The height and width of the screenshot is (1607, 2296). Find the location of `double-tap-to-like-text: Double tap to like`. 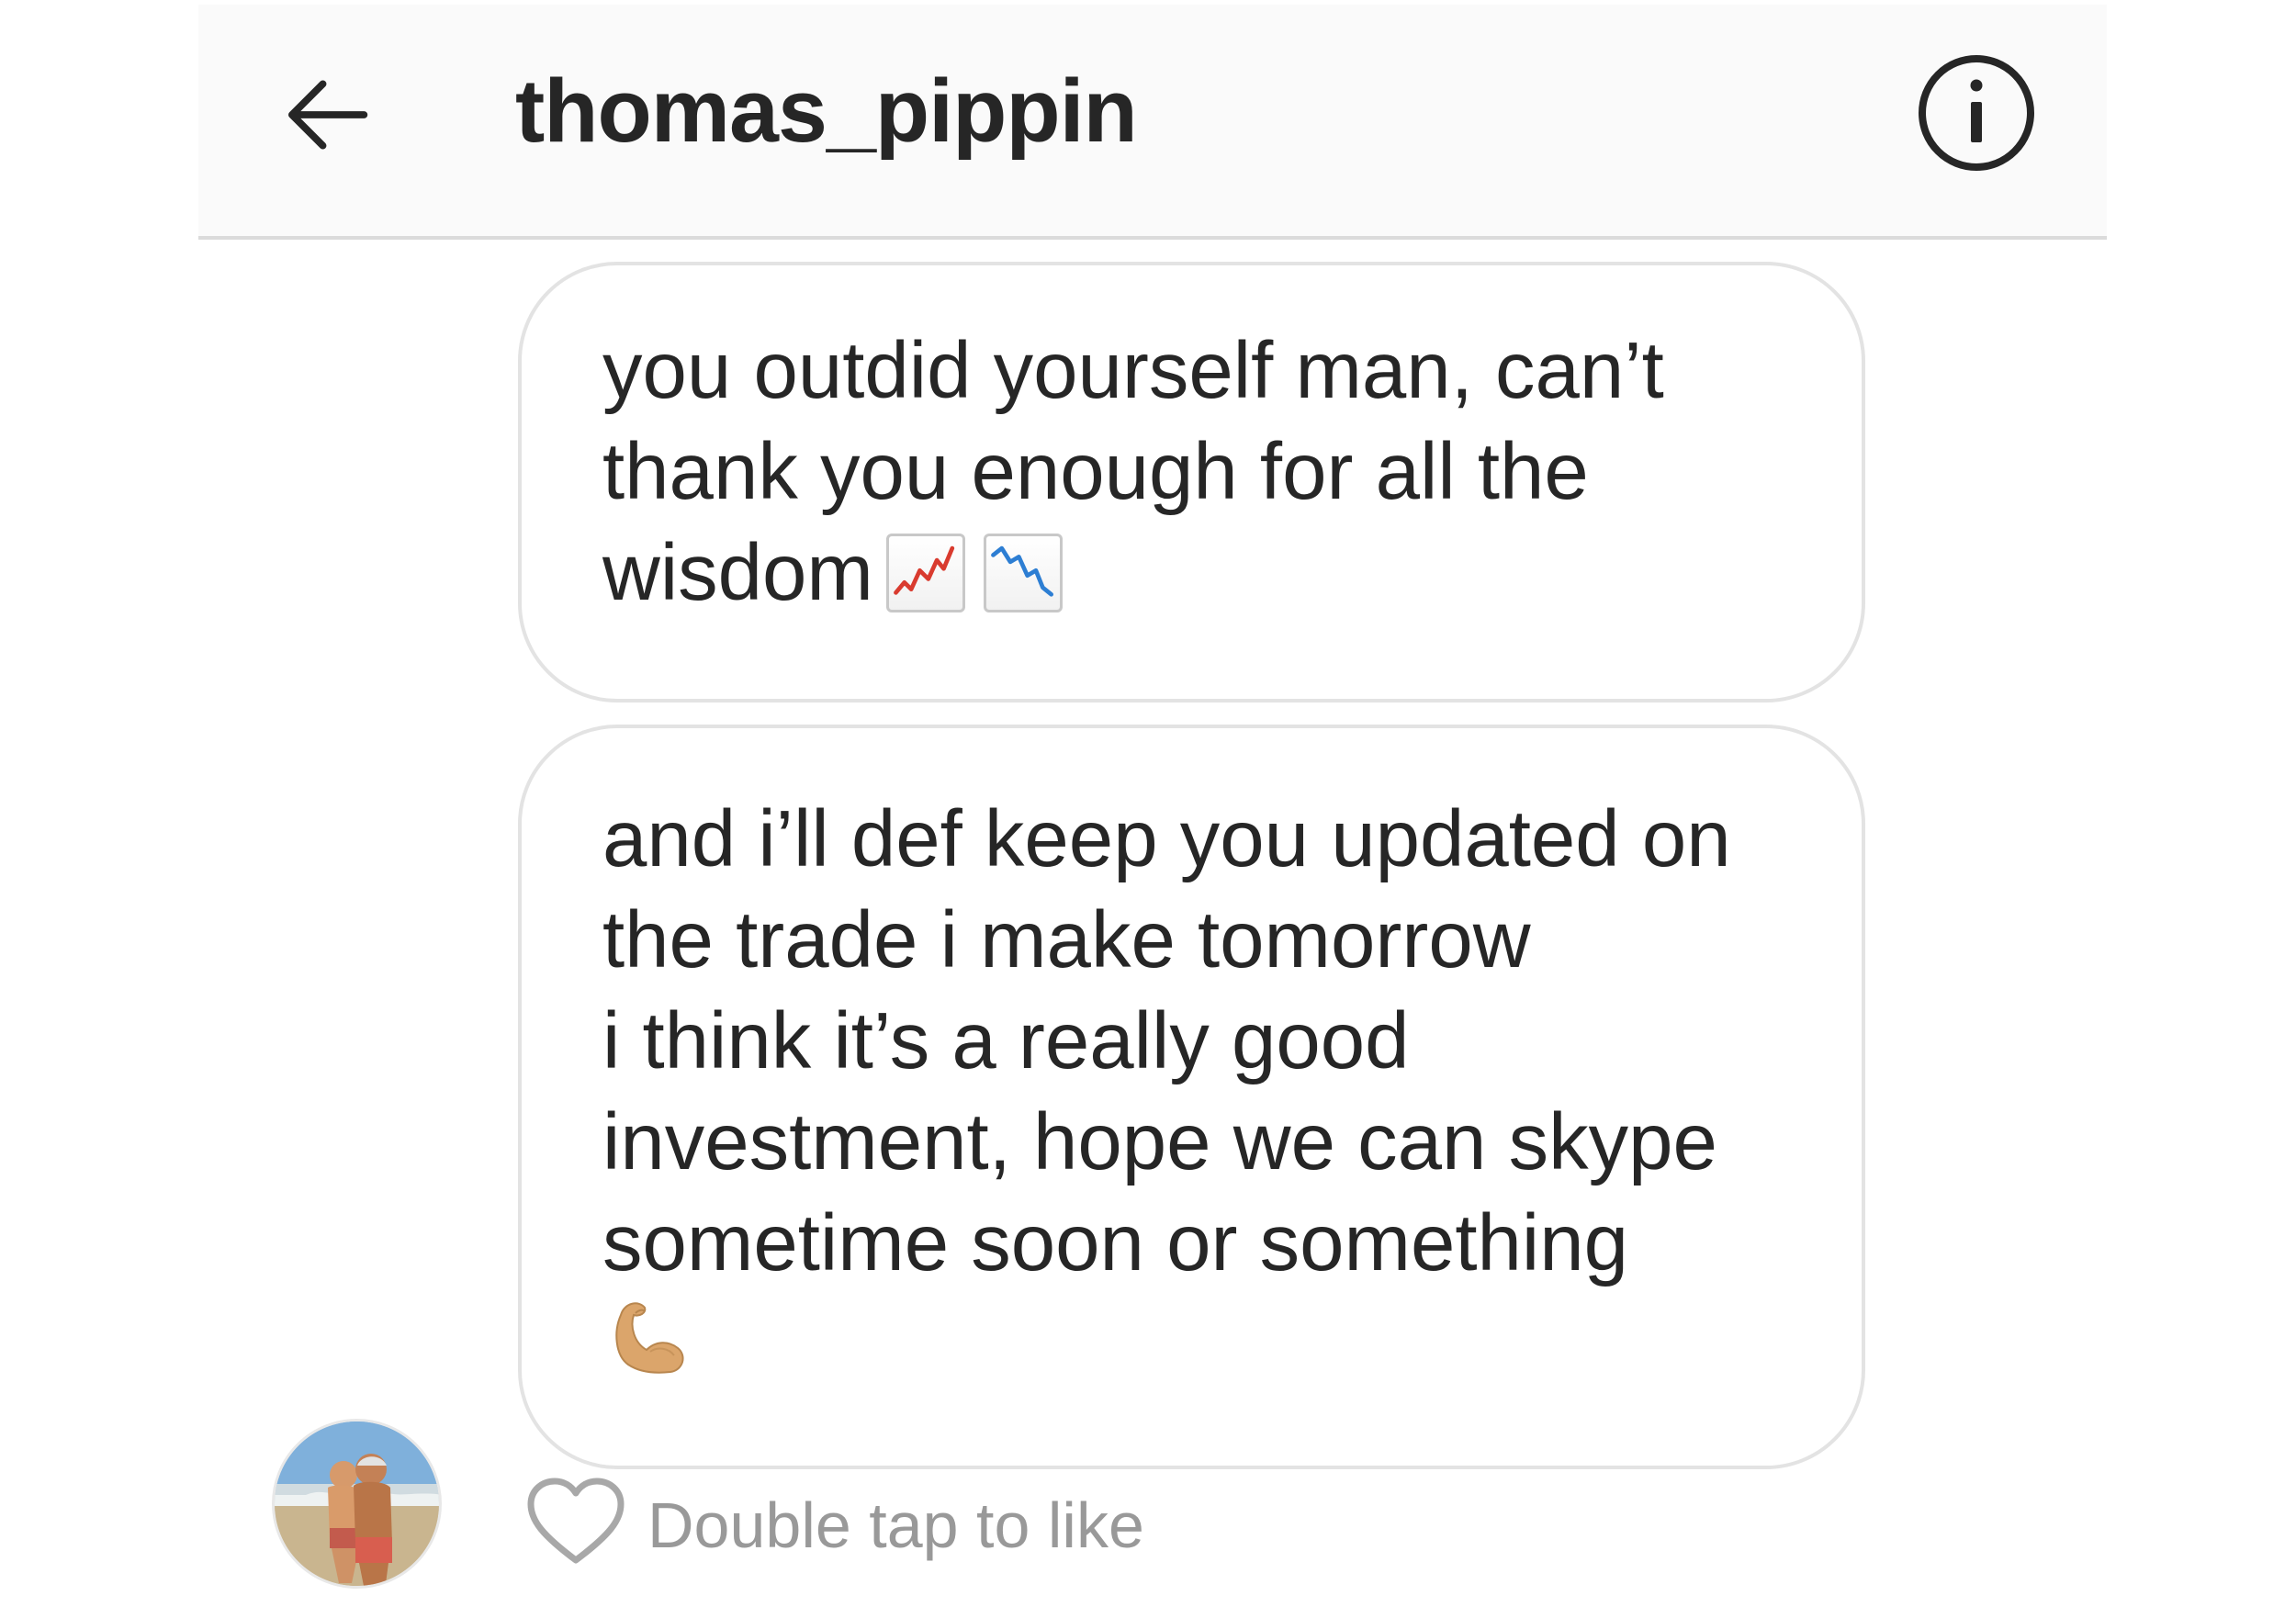

double-tap-to-like-text: Double tap to like is located at coordinates (895, 1525).